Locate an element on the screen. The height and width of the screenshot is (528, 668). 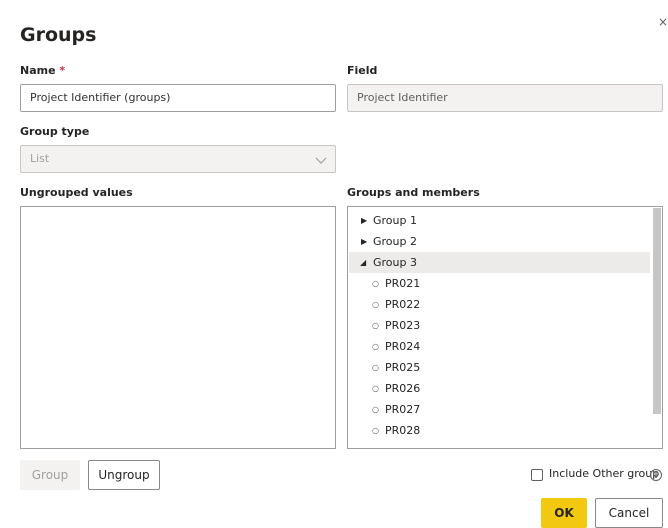
tree-item-group-1: ▶ Group 1 is located at coordinates (499, 220).